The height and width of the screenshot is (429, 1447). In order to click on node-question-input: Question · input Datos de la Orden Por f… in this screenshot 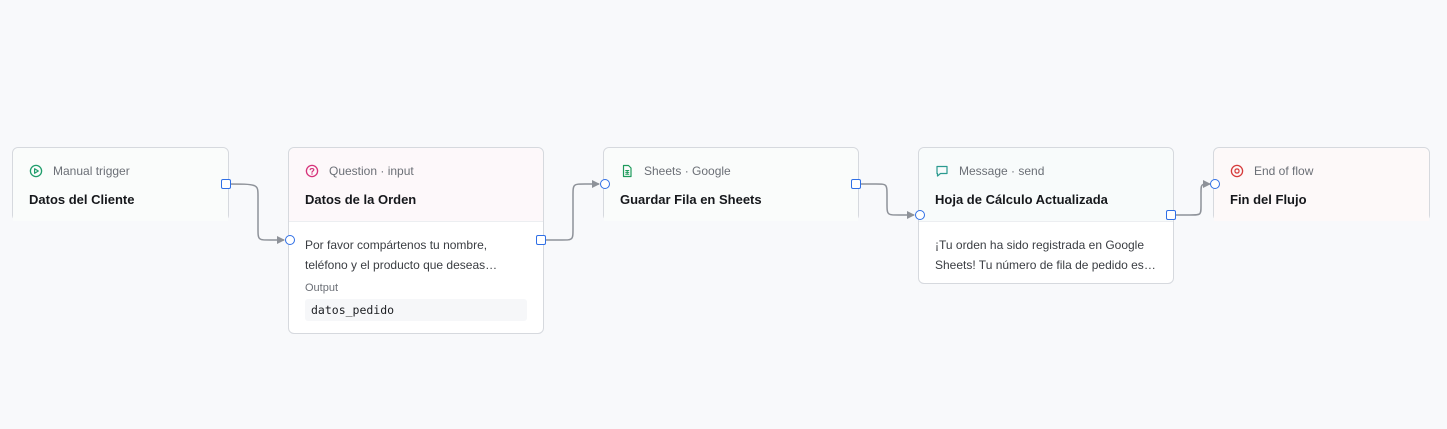, I will do `click(415, 240)`.